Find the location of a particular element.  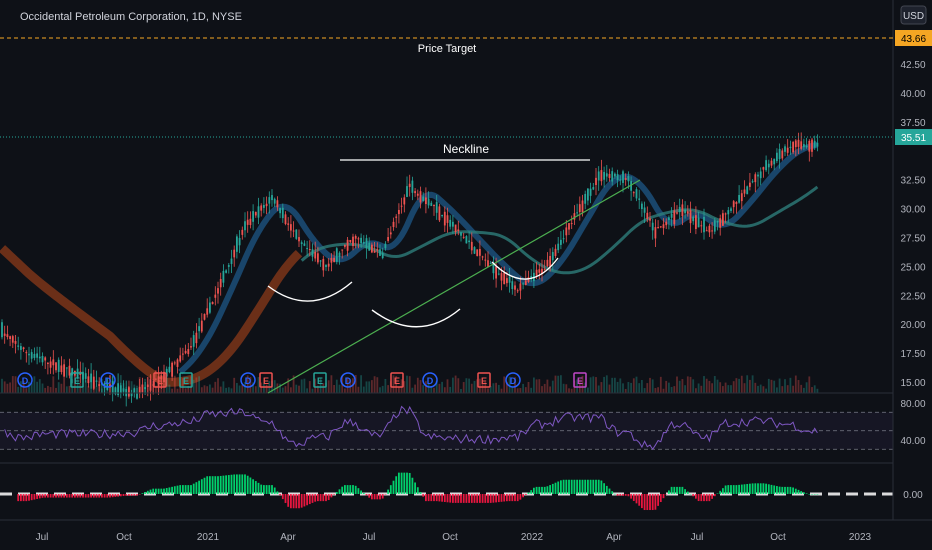

currency-label: USD is located at coordinates (913, 16).